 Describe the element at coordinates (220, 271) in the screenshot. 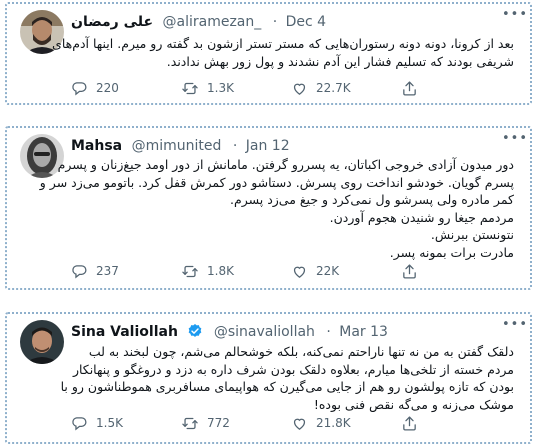

I see `retweet-count: 1.8K` at that location.